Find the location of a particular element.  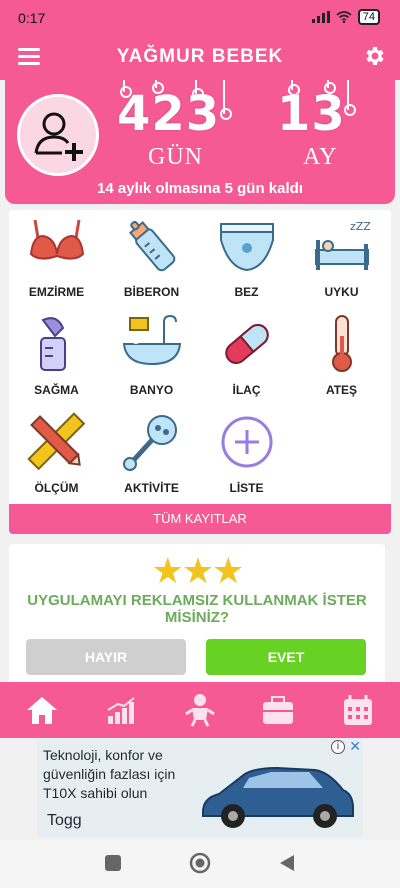

tile-label: BİBERON is located at coordinates (151, 292).